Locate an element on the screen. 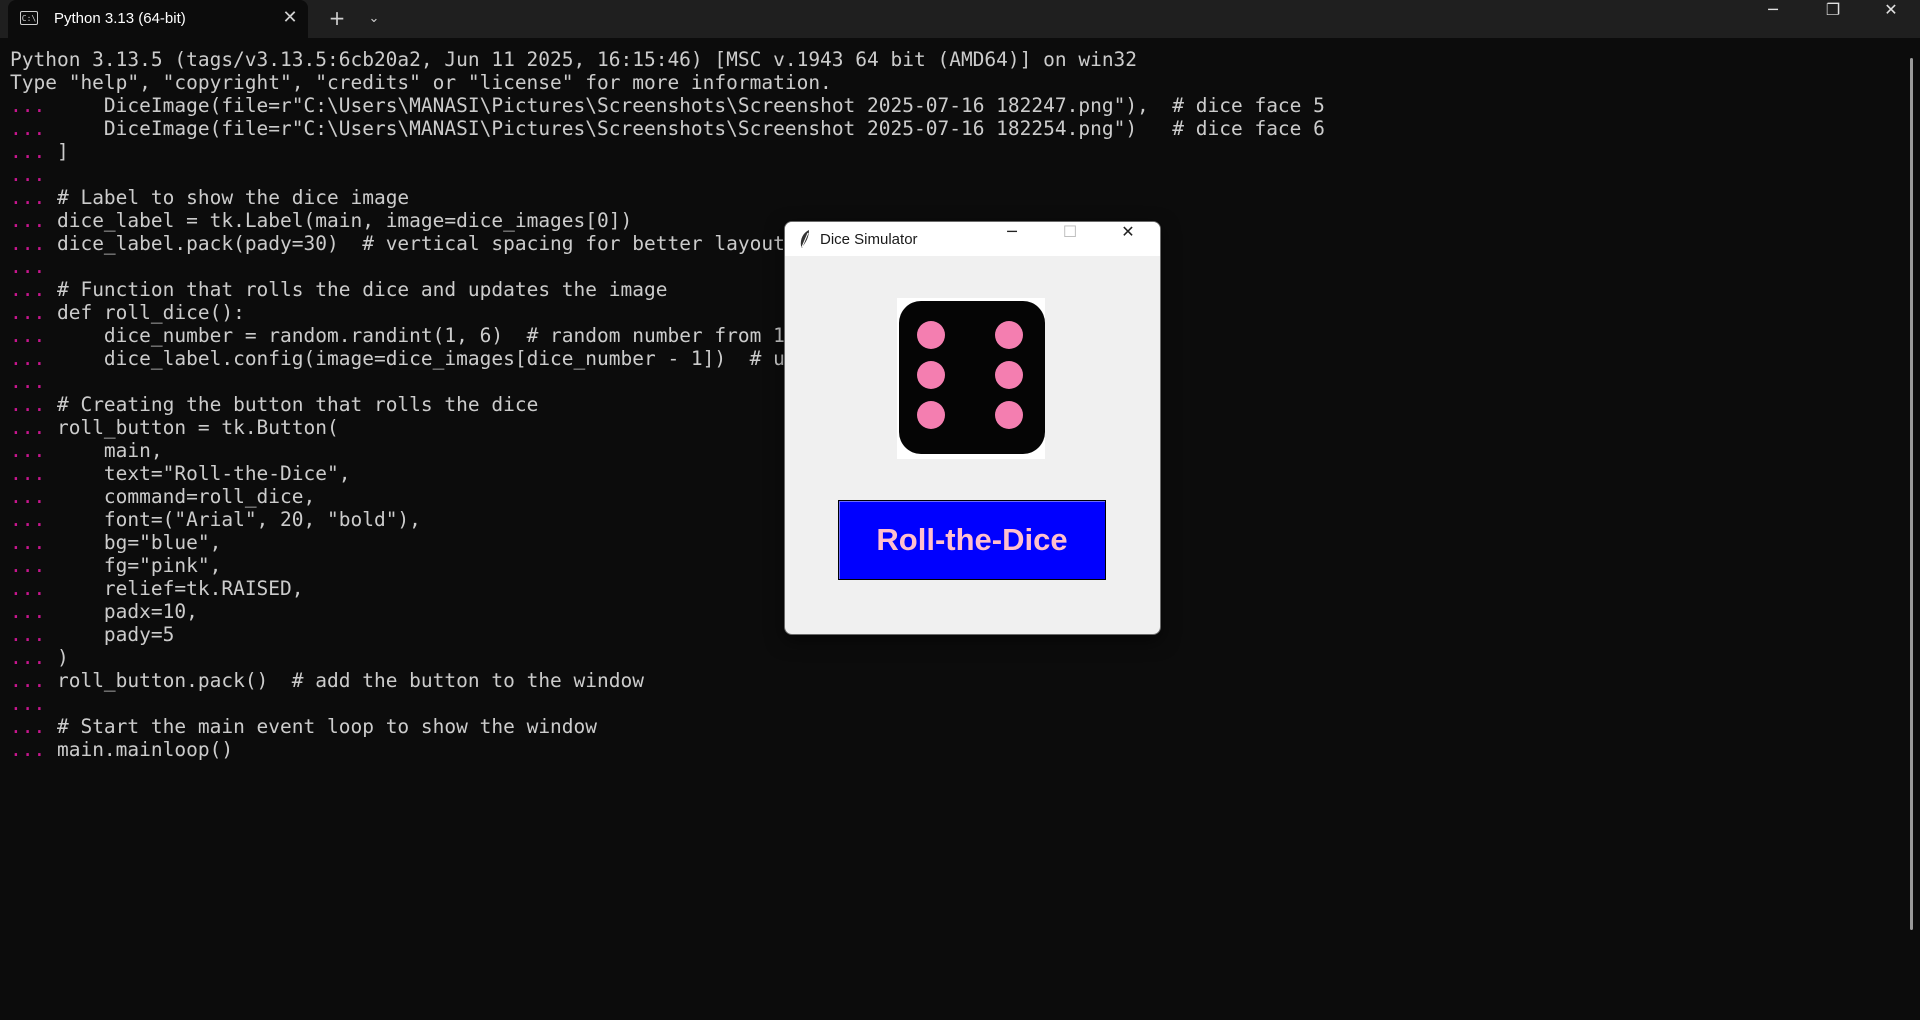 The image size is (1920, 1020). code-text: ) is located at coordinates (57, 657).